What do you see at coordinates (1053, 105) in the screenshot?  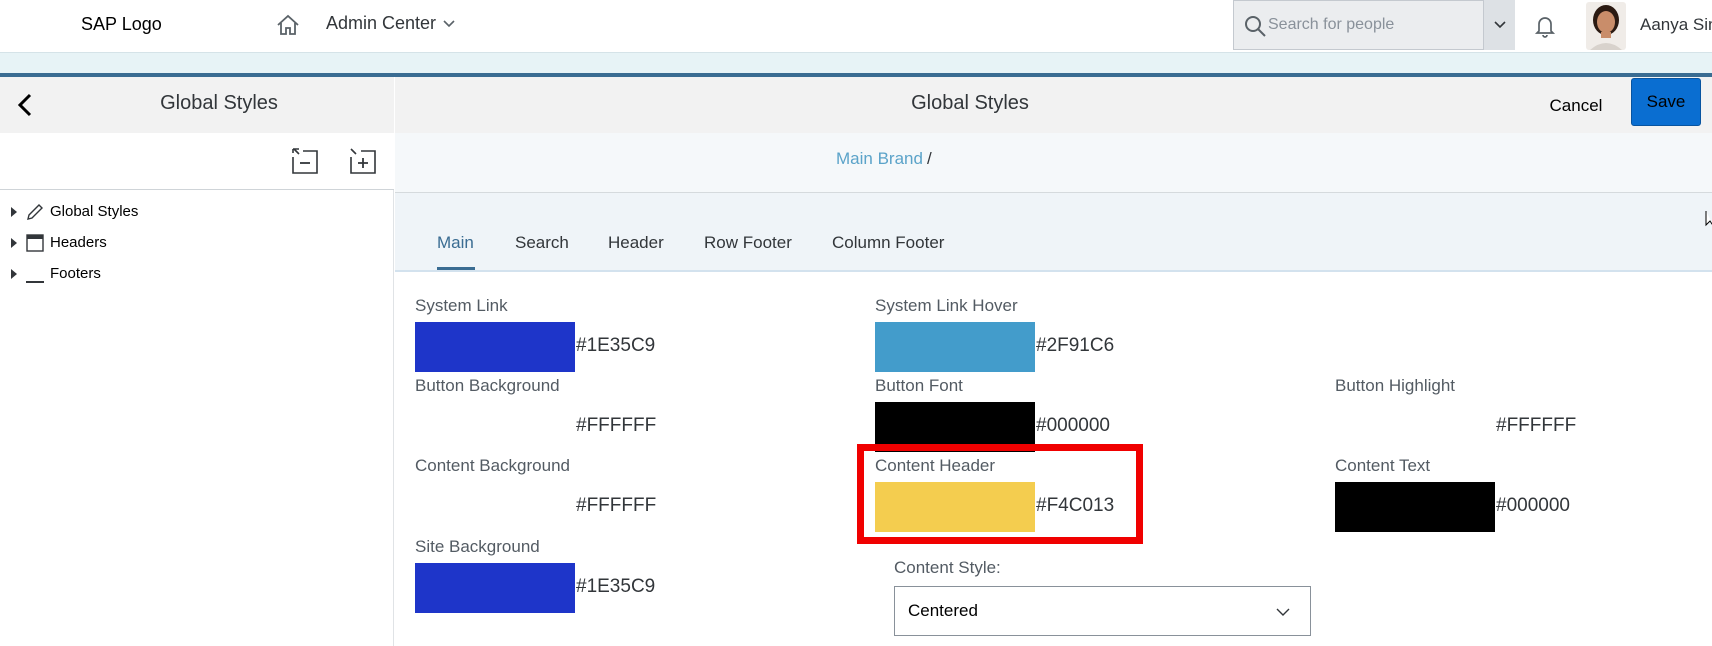 I see `editor-header: Global Styles Cancel Save` at bounding box center [1053, 105].